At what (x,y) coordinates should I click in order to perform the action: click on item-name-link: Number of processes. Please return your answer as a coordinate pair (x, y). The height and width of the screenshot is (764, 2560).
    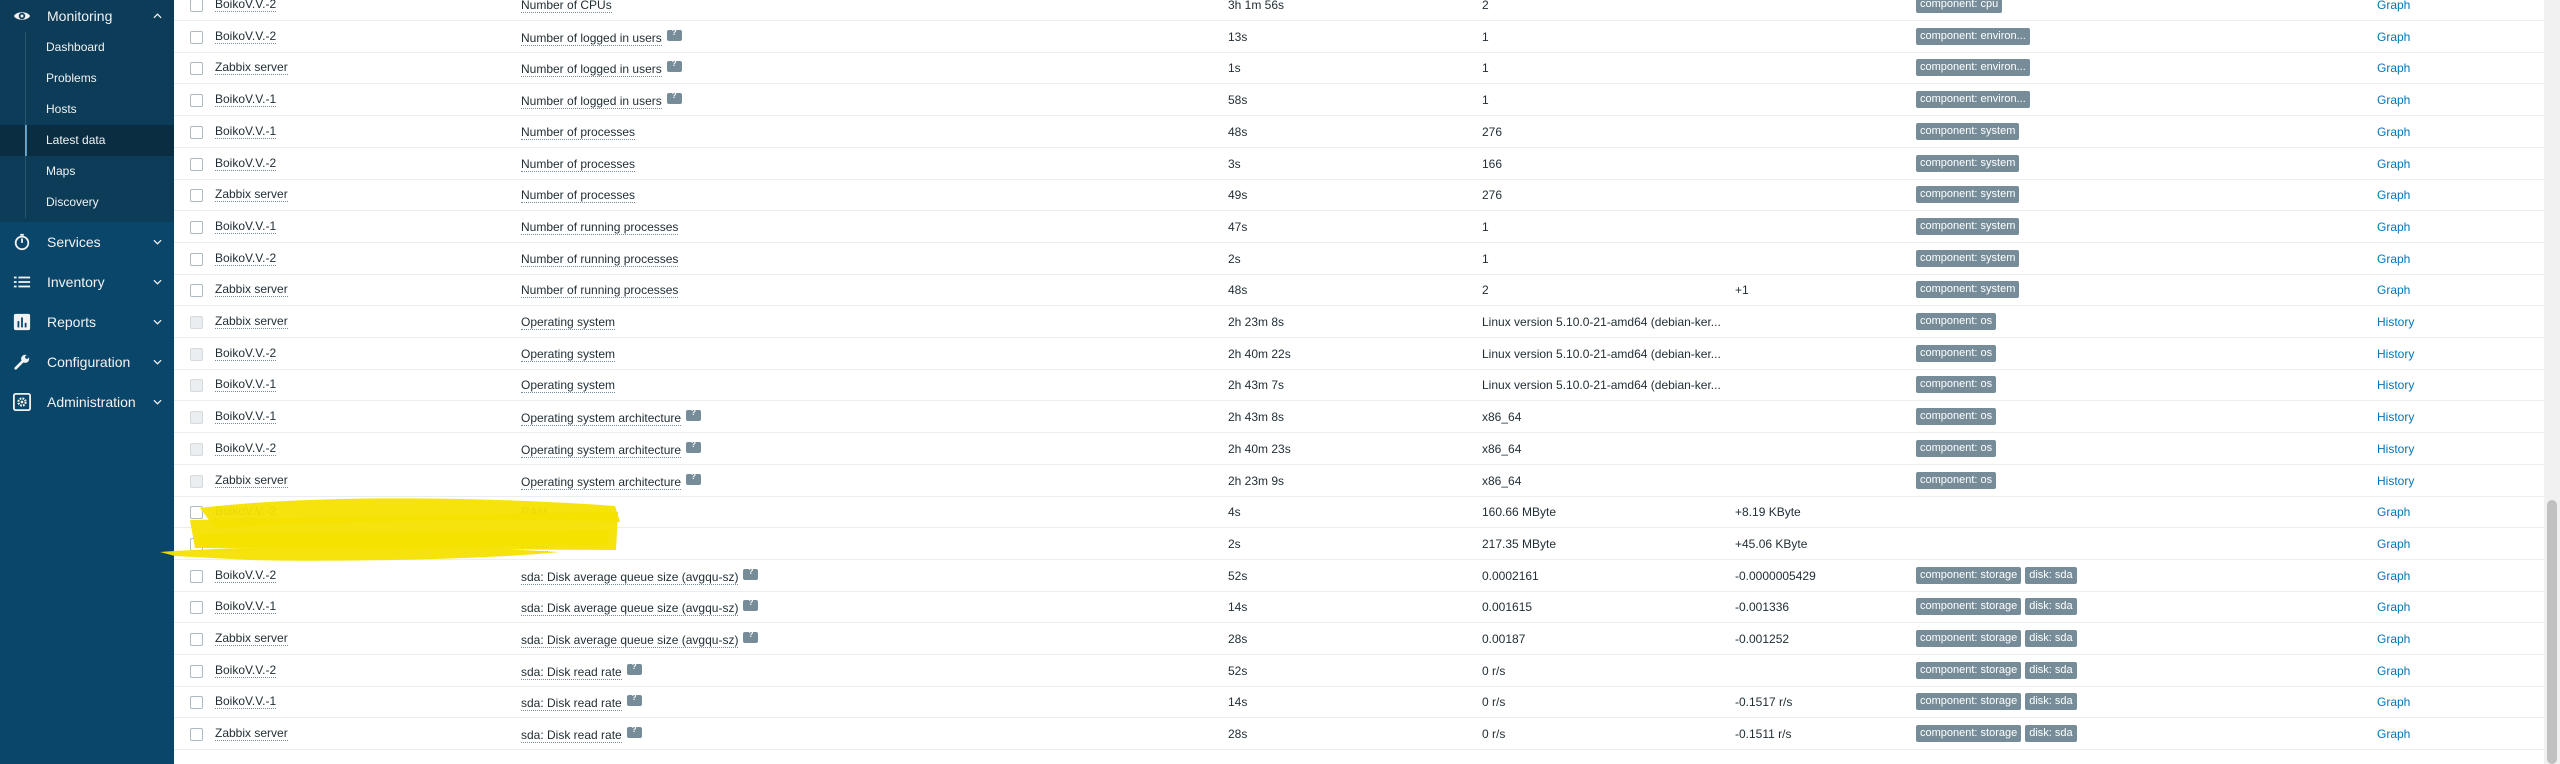
    Looking at the image, I should click on (578, 164).